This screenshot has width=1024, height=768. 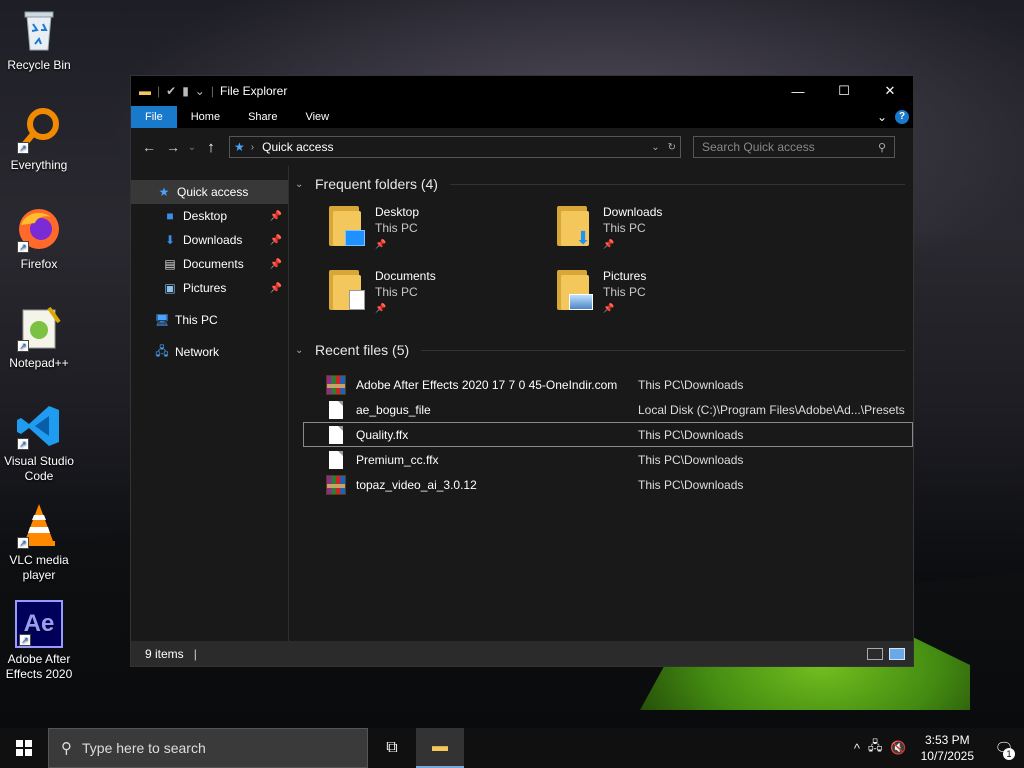 I want to click on taskbar-search-input: ⚲ Type here to search, so click(x=208, y=748).